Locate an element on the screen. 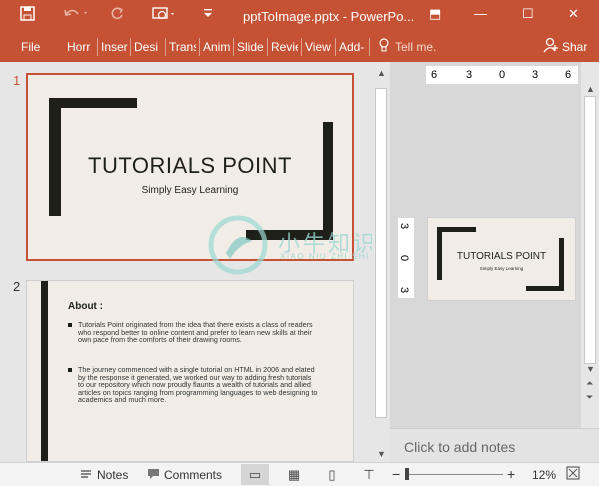 Image resolution: width=599 pixels, height=486 pixels. zoom-out-button: − is located at coordinates (396, 474).